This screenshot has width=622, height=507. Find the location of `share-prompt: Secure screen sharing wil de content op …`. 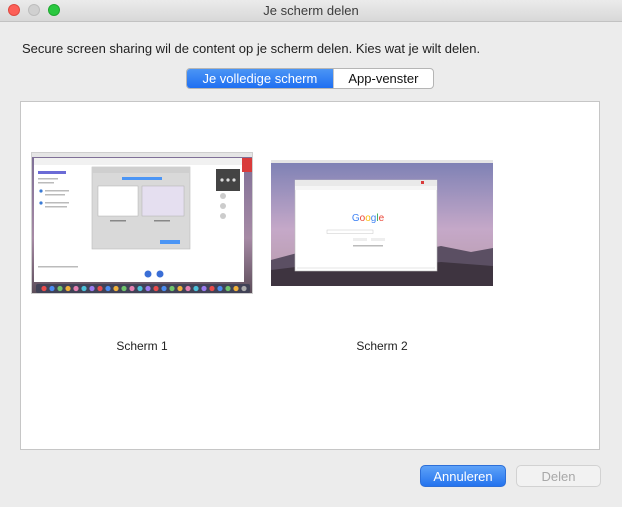

share-prompt: Secure screen sharing wil de content op … is located at coordinates (251, 48).